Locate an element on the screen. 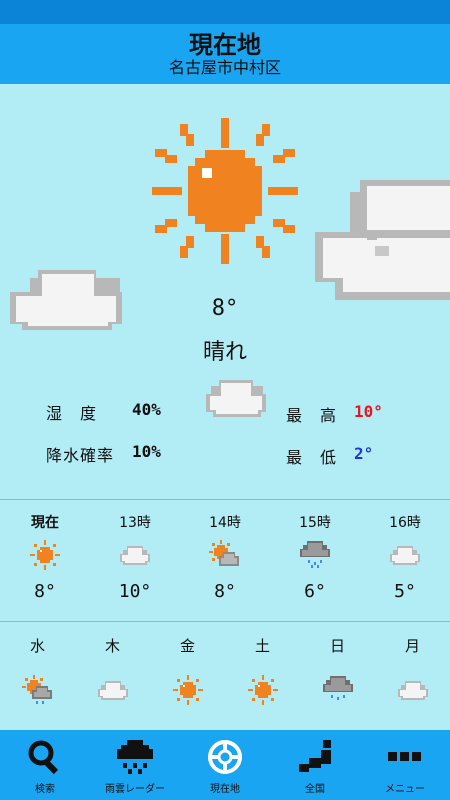 This screenshot has height=800, width=450. status-bar is located at coordinates (225, 12).